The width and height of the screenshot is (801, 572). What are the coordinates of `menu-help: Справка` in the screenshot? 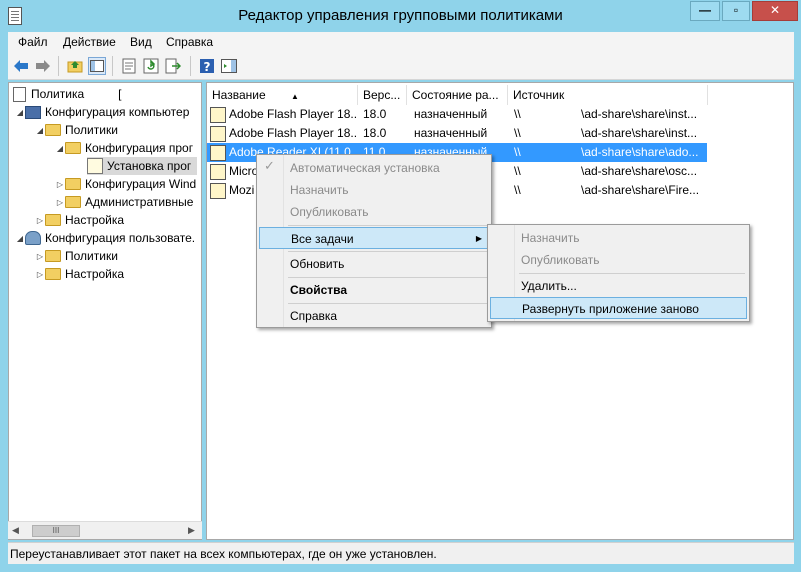 It's located at (189, 42).